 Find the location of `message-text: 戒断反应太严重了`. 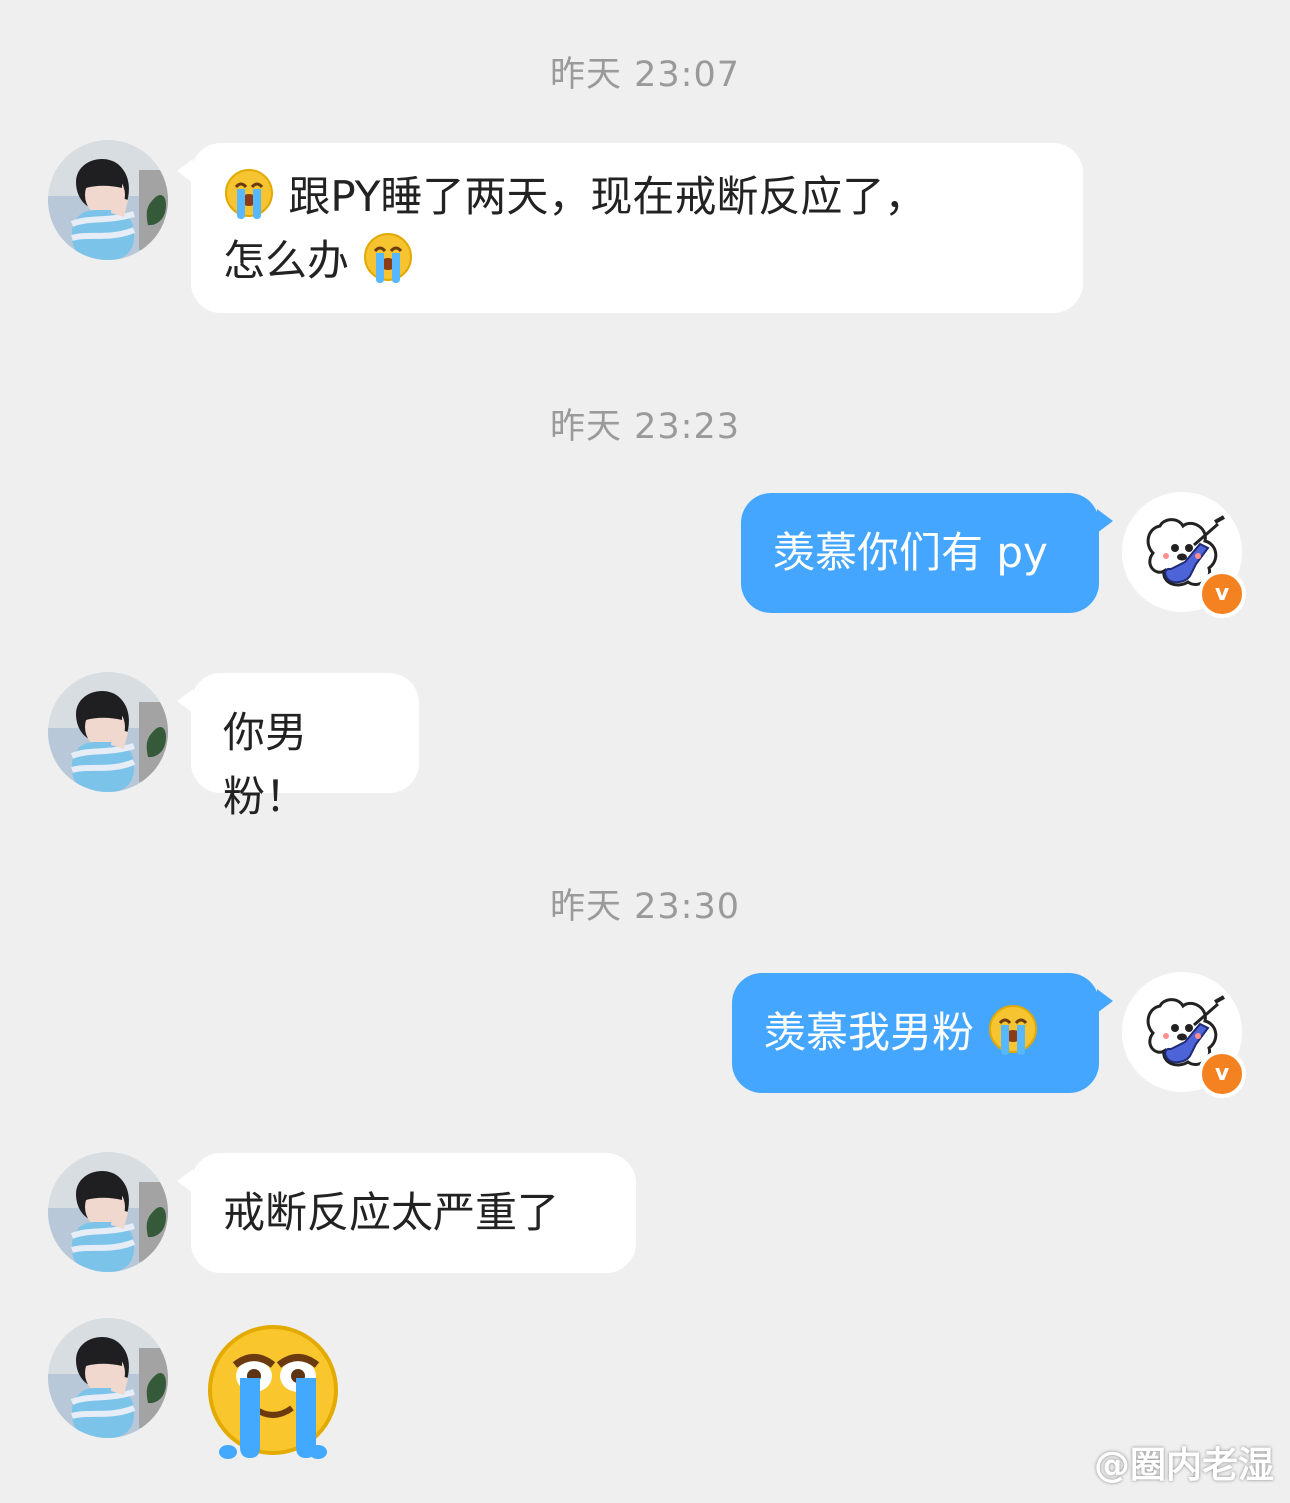

message-text: 戒断反应太严重了 is located at coordinates (391, 1212).